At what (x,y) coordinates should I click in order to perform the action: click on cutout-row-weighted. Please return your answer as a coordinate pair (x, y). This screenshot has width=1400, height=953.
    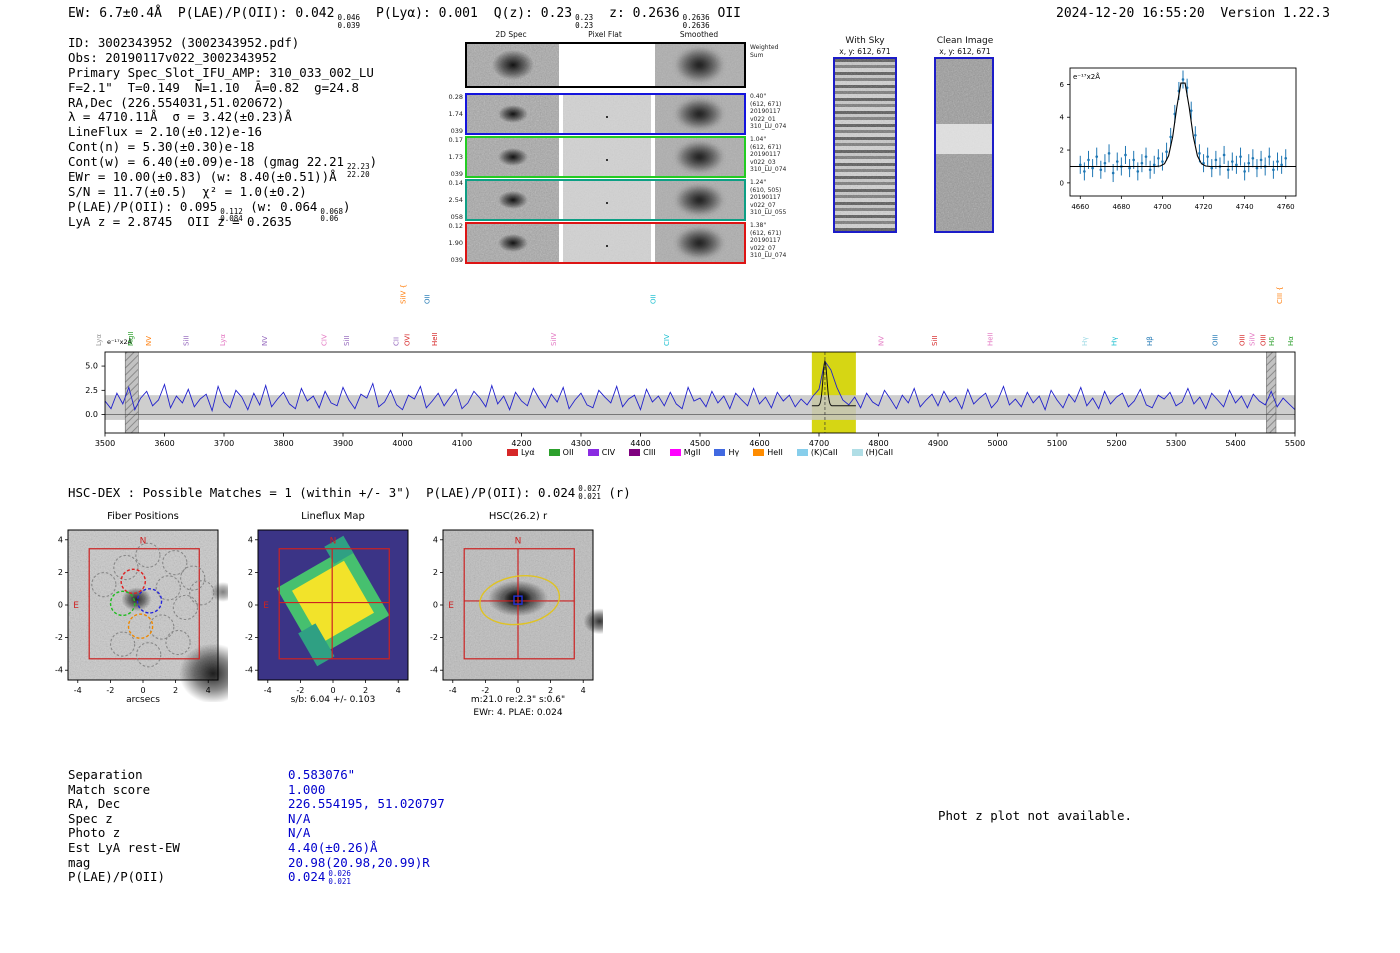
    Looking at the image, I should click on (605, 65).